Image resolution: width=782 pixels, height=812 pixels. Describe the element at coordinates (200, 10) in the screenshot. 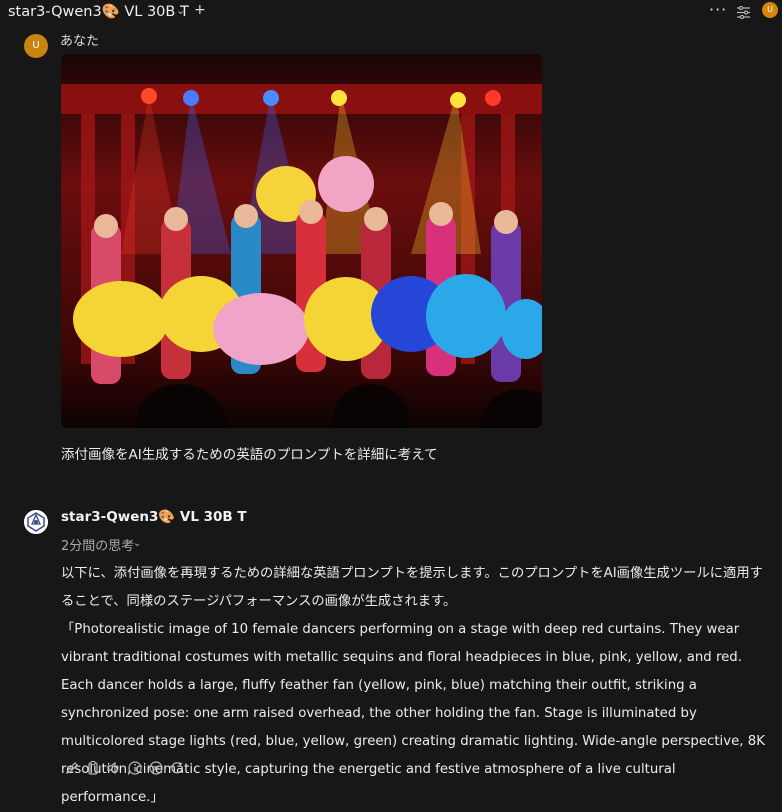

I see `add-model-icon: +` at that location.